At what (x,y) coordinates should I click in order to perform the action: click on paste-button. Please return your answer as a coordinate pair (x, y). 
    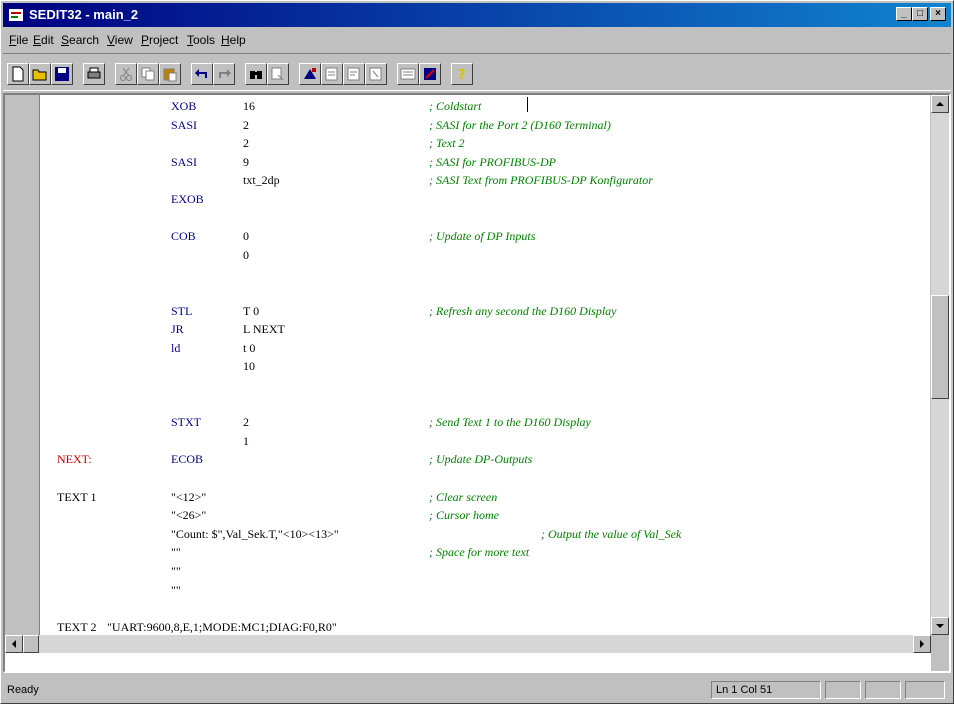
    Looking at the image, I should click on (170, 74).